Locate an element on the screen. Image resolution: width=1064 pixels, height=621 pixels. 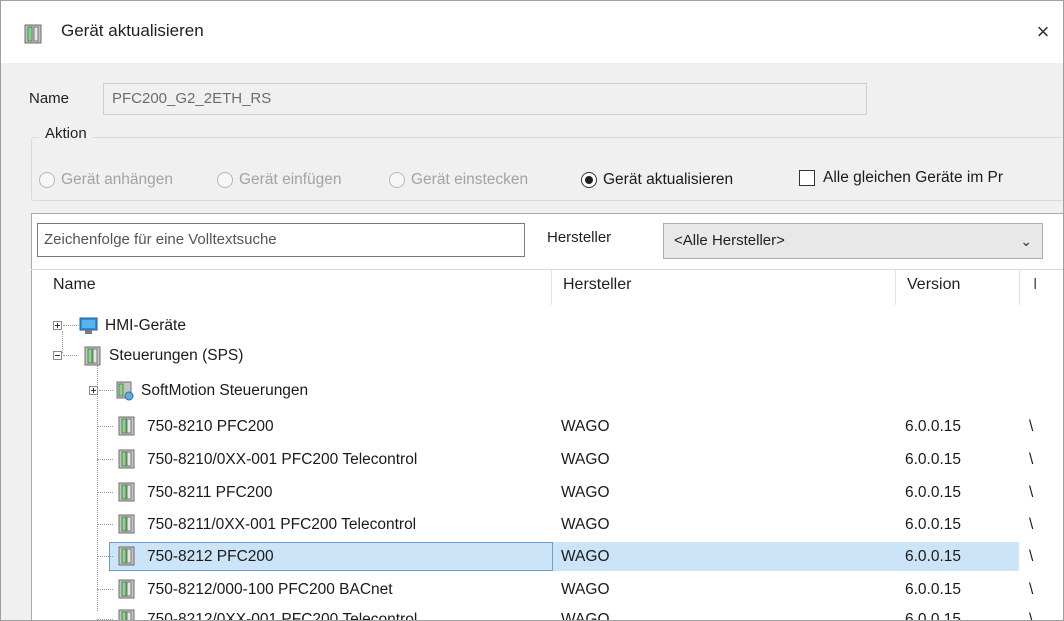
column-header-version: Version is located at coordinates (933, 285).